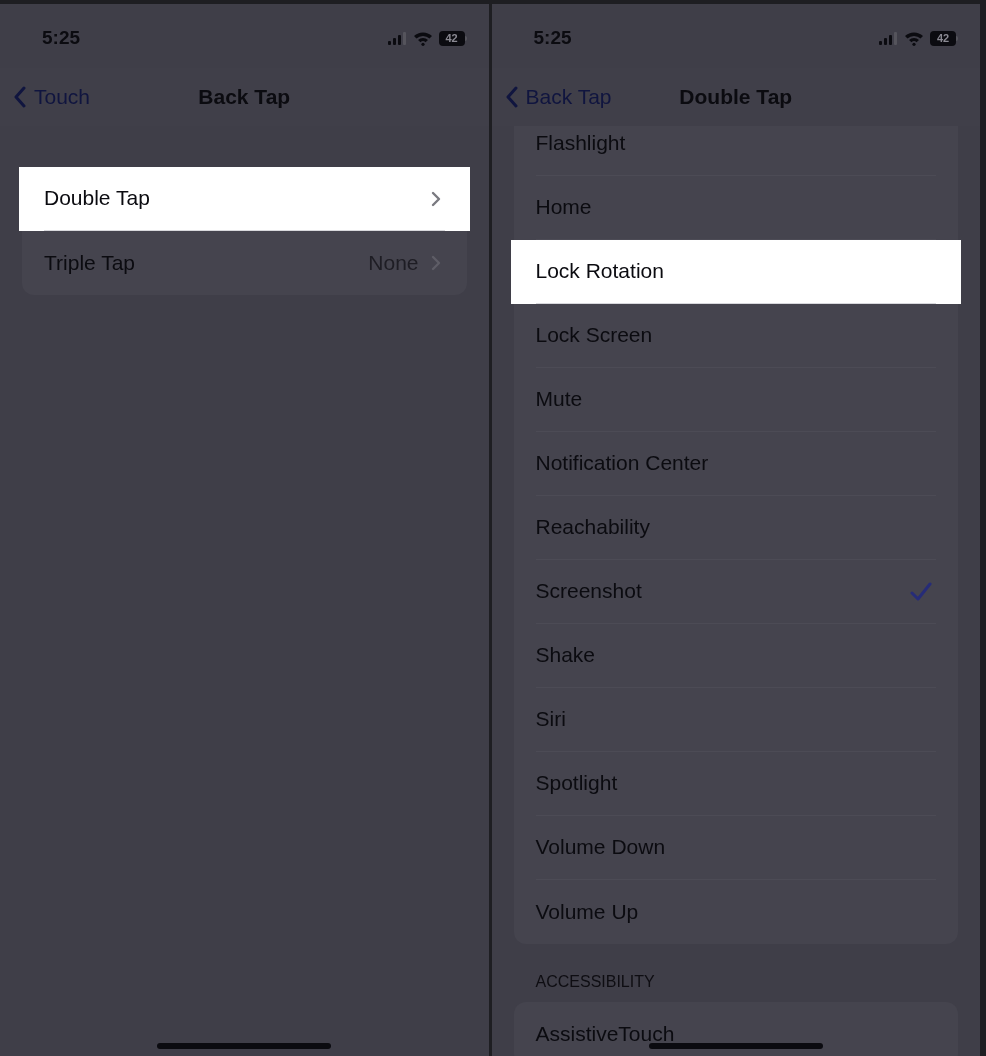 The image size is (986, 1056). Describe the element at coordinates (244, 97) in the screenshot. I see `page-title: Back Tap` at that location.